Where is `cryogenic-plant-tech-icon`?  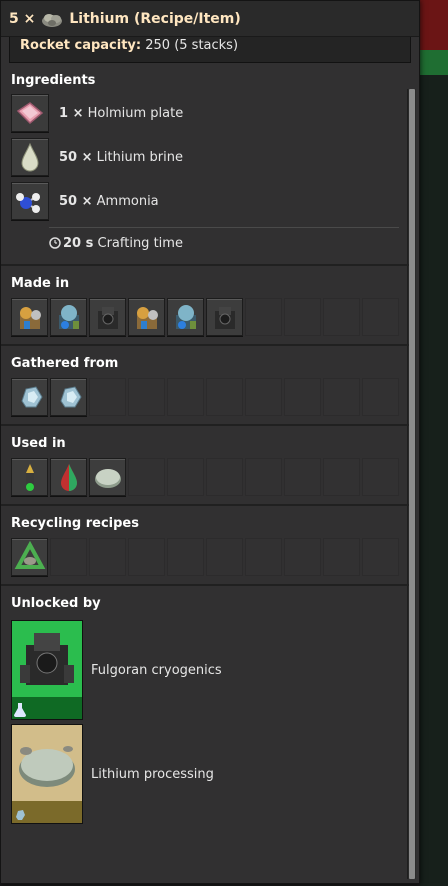
cryogenic-plant-tech-icon is located at coordinates (47, 670).